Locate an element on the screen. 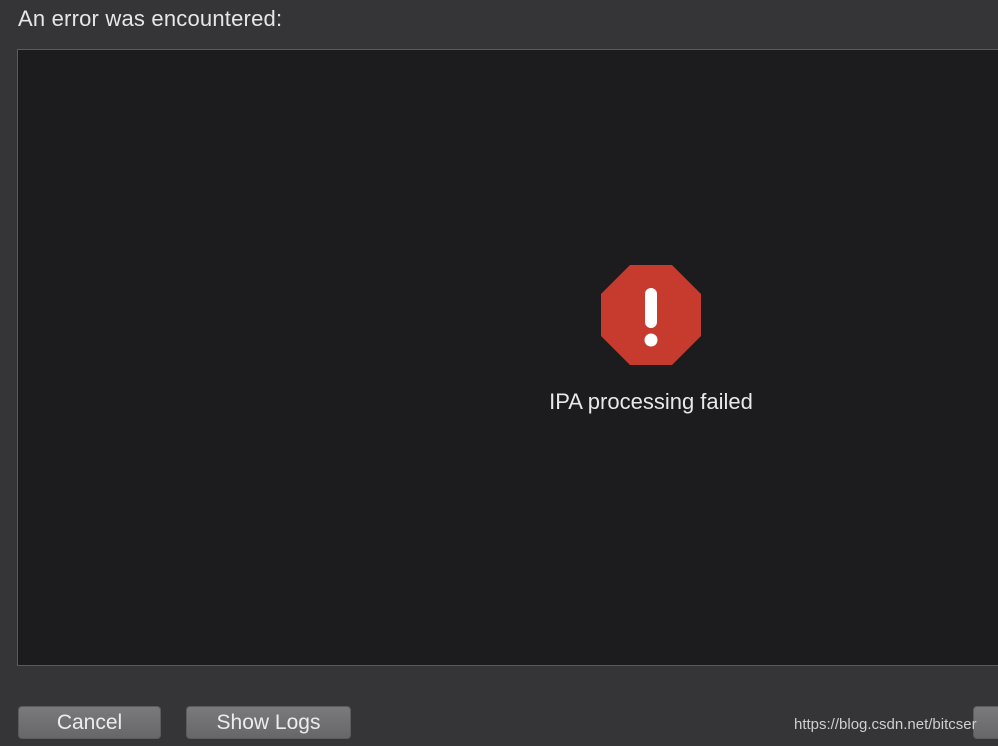 The image size is (998, 746). cancel-button: Cancel is located at coordinates (89, 722).